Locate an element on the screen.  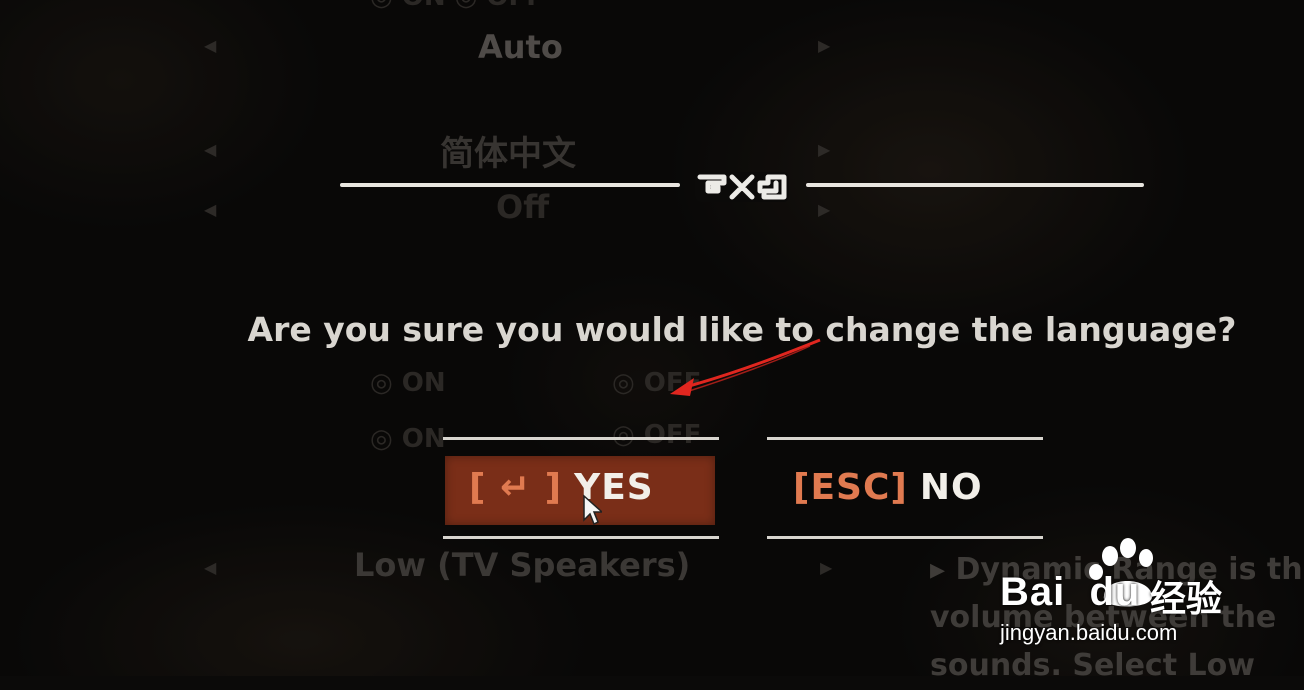
baidu-url-text: jingyan.baidu.com is located at coordinates (1089, 632).